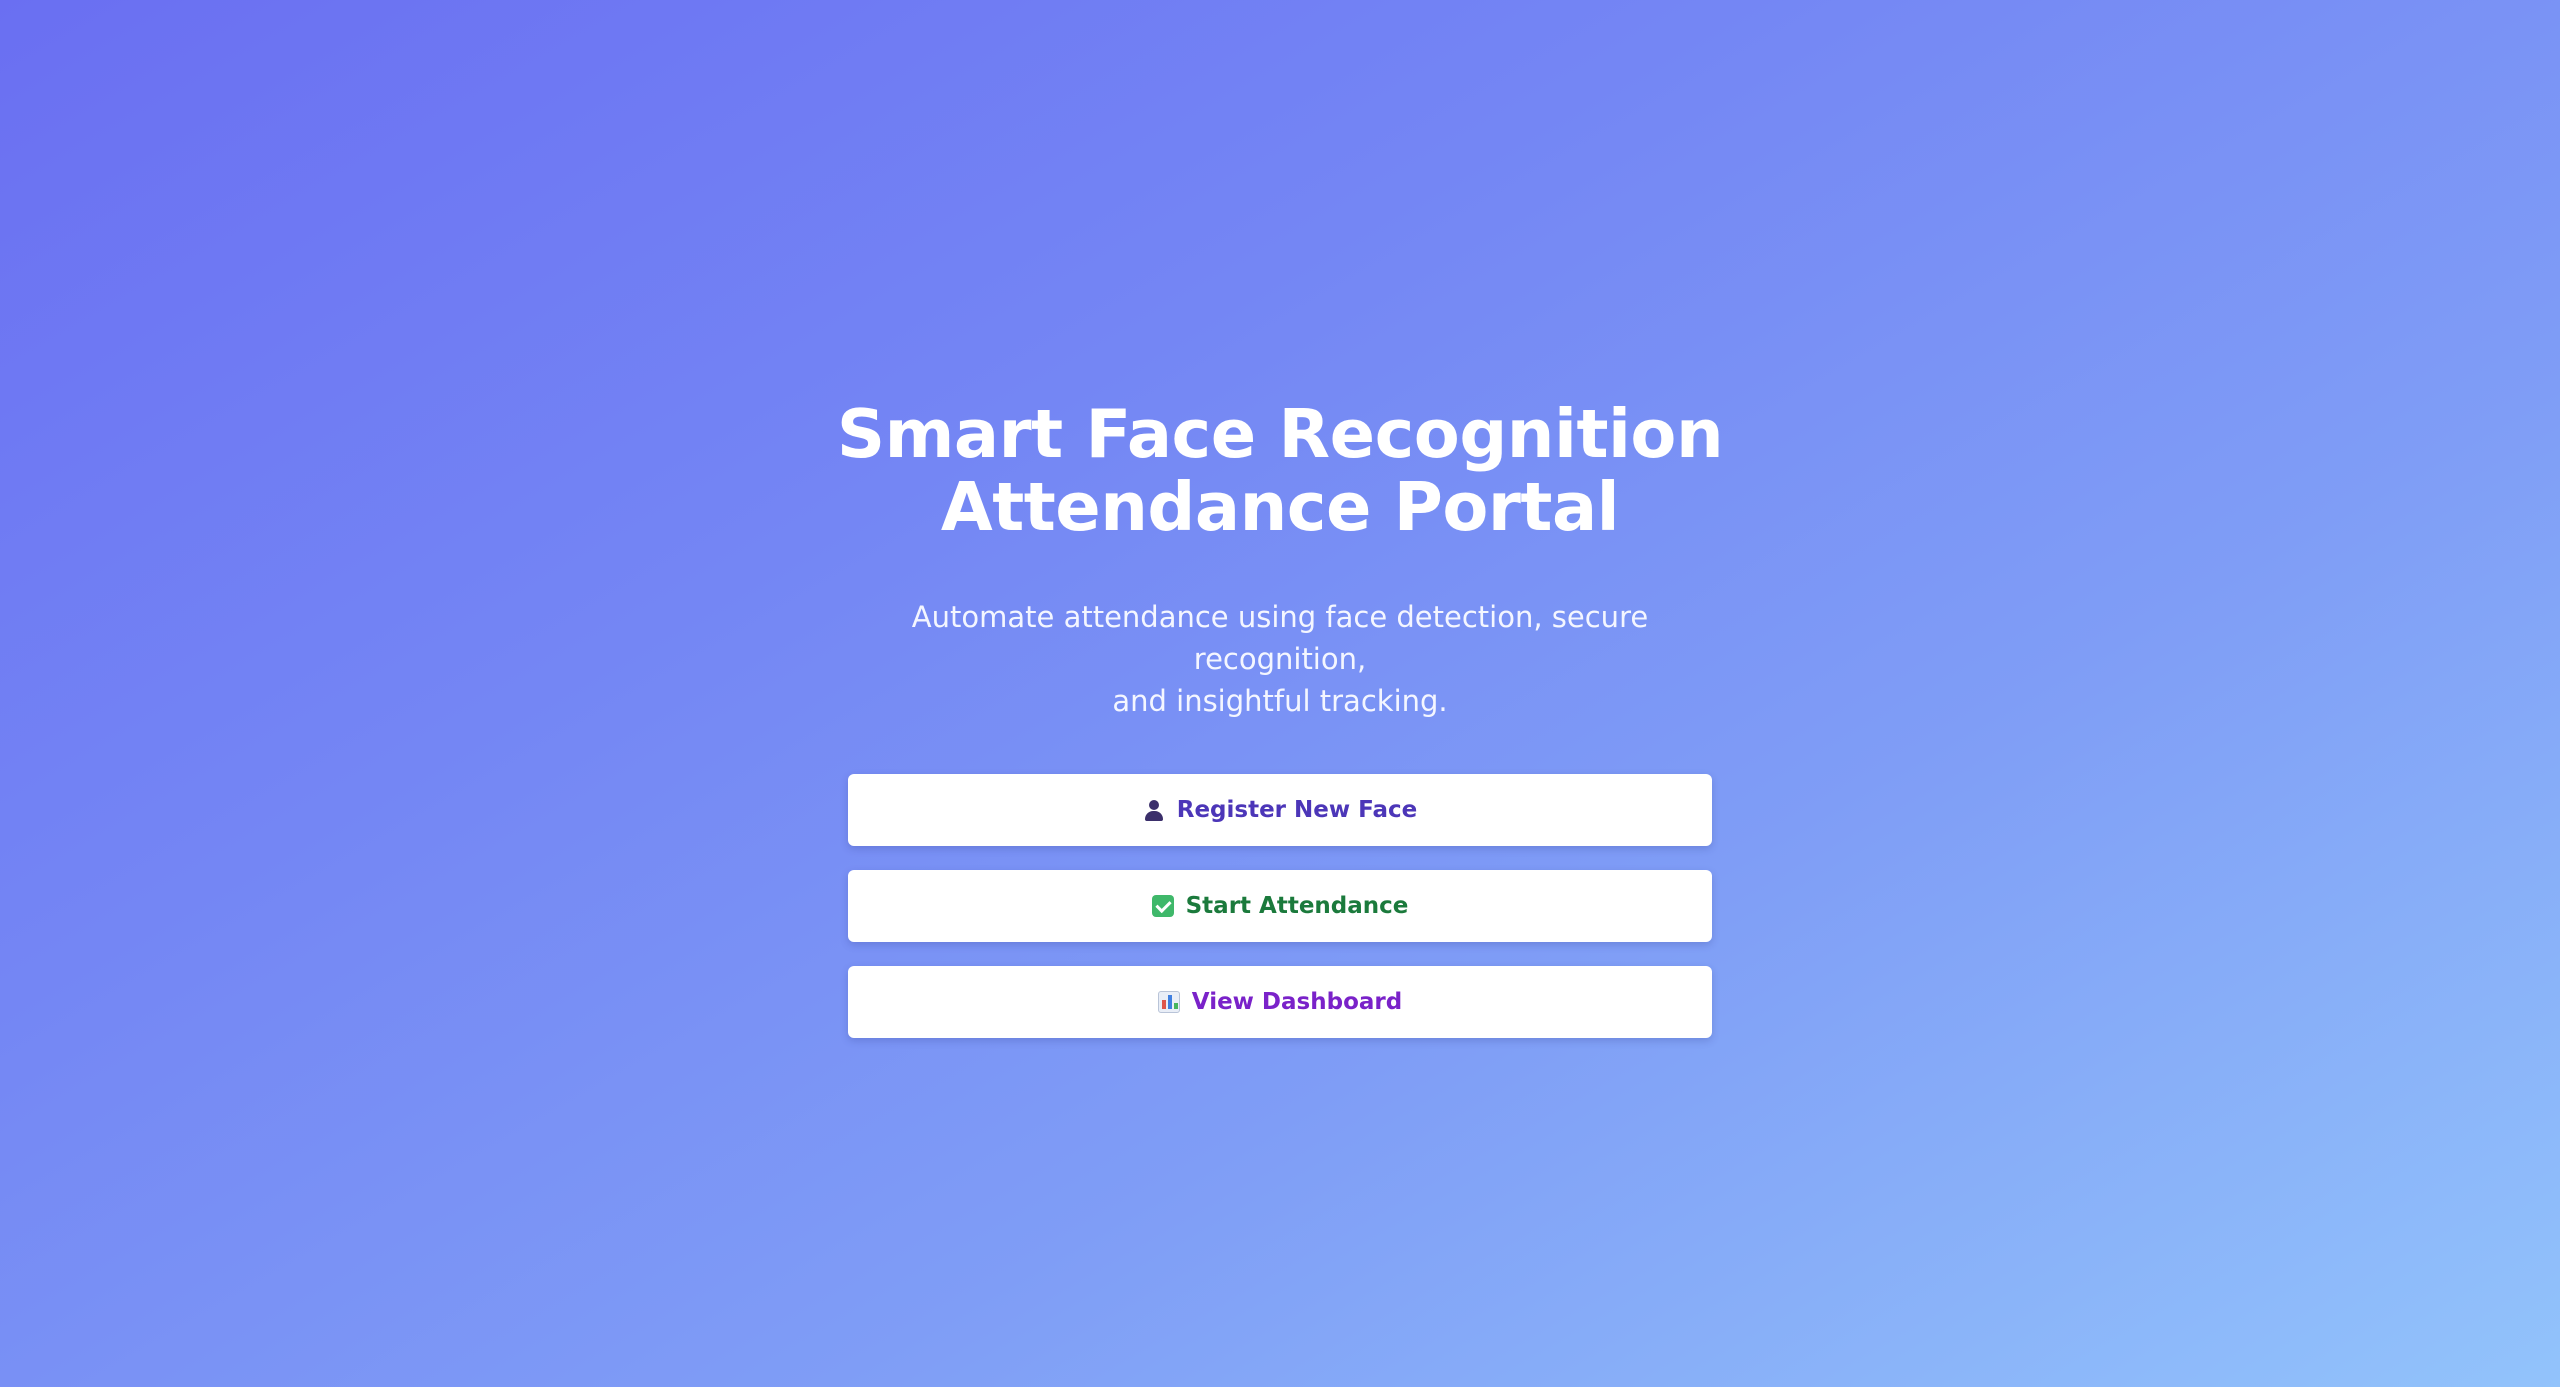  I want to click on title-line-2: Attendance Portal, so click(1280, 507).